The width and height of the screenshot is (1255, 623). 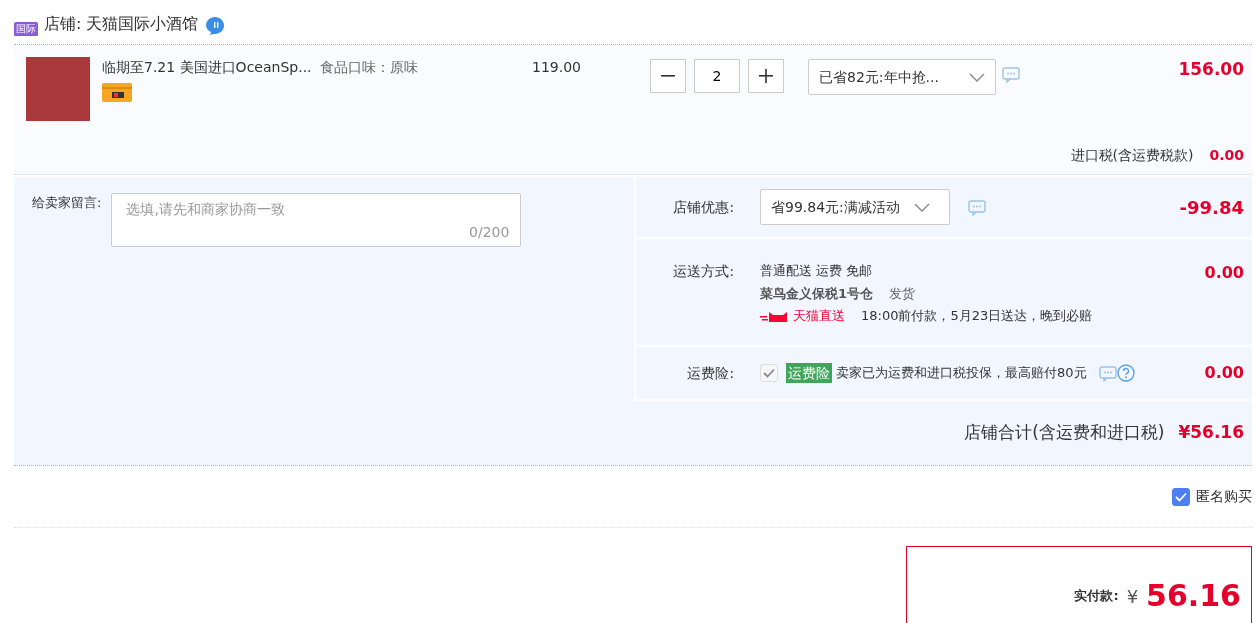 What do you see at coordinates (1125, 373) in the screenshot?
I see `help-icon` at bounding box center [1125, 373].